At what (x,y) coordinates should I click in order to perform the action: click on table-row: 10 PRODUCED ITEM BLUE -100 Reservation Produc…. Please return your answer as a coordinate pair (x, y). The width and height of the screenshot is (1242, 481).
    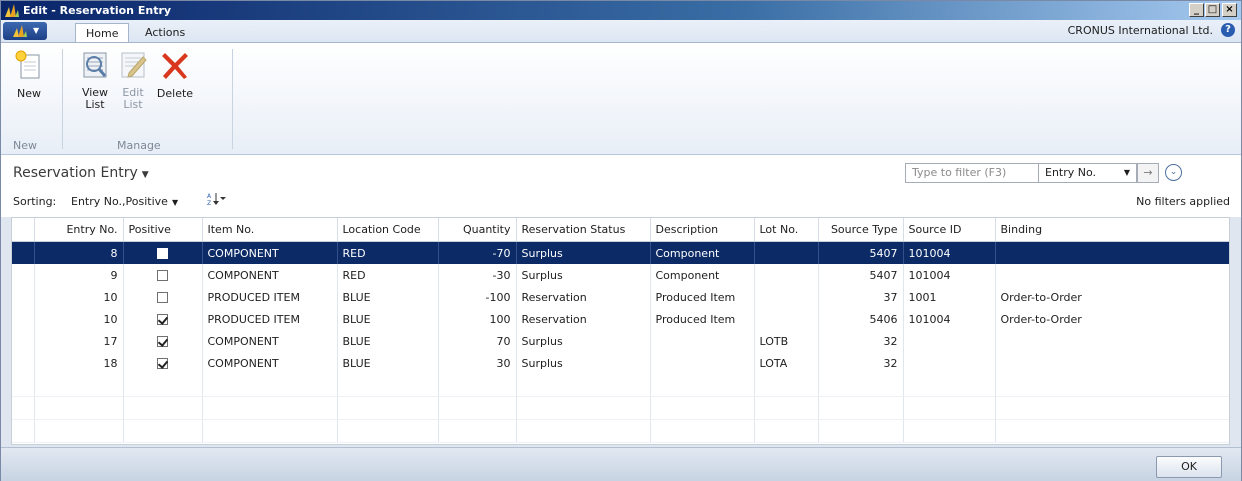
    Looking at the image, I should click on (620, 297).